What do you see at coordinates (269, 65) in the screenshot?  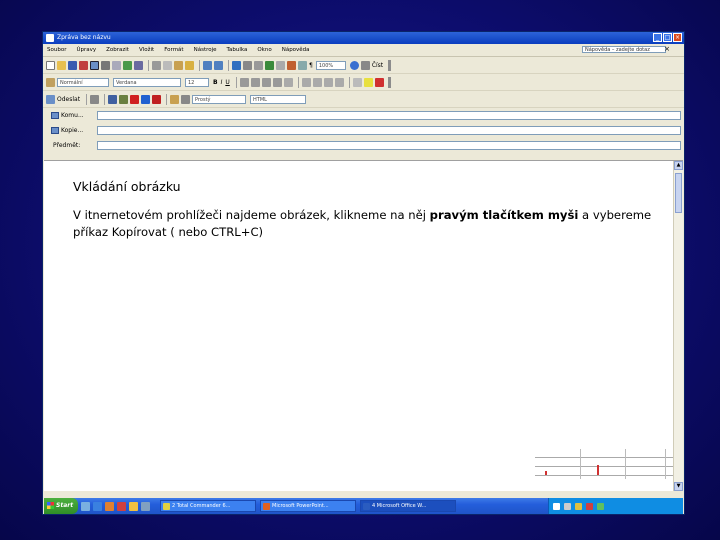 I see `insert-excel-icon` at bounding box center [269, 65].